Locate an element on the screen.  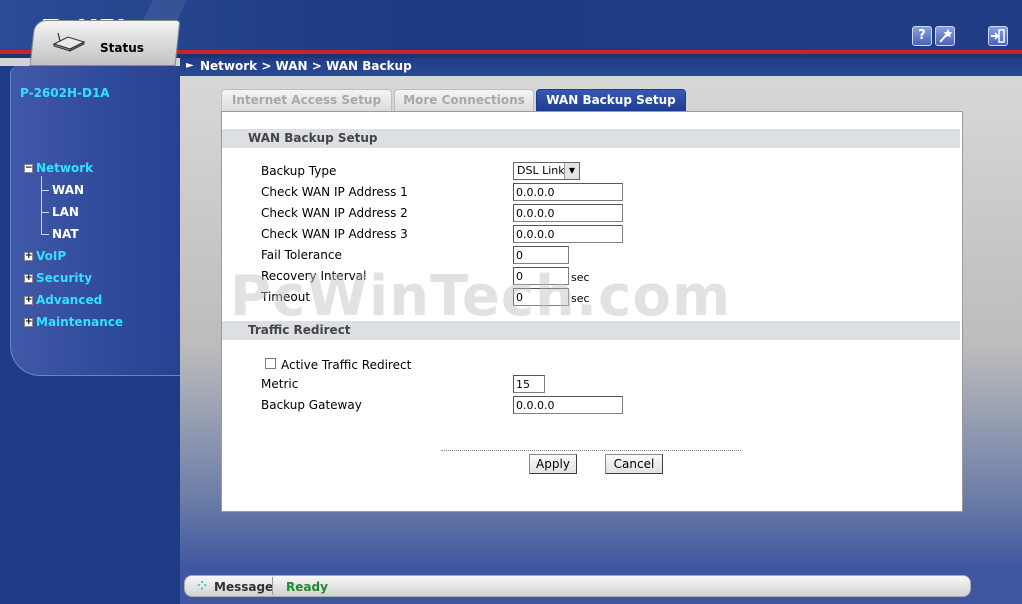
breadcrumb: Network > WAN > WAN Backup is located at coordinates (306, 66).